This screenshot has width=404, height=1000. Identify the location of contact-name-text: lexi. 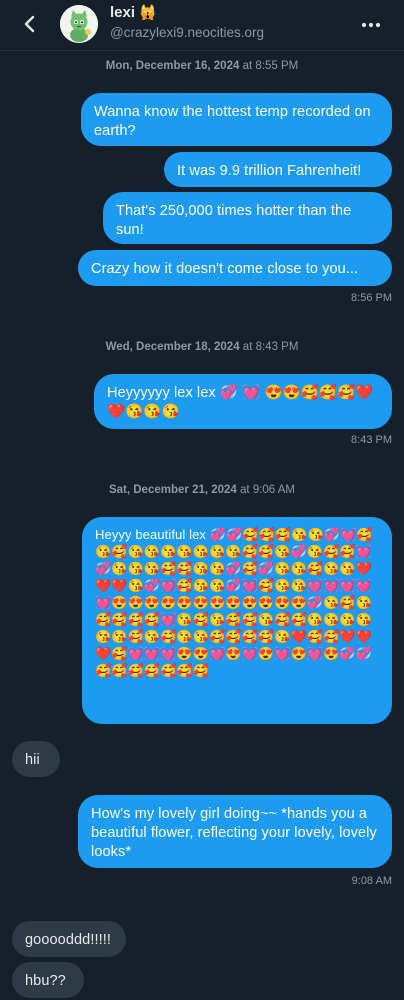
(123, 12).